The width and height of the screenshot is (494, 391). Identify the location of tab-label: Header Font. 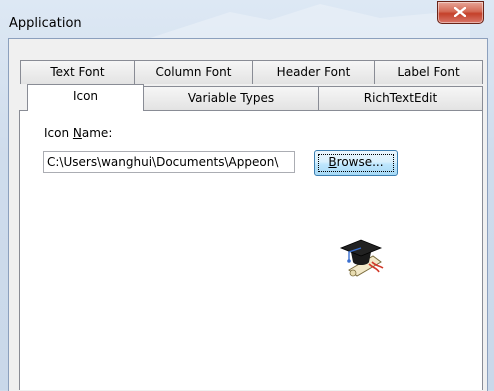
(313, 72).